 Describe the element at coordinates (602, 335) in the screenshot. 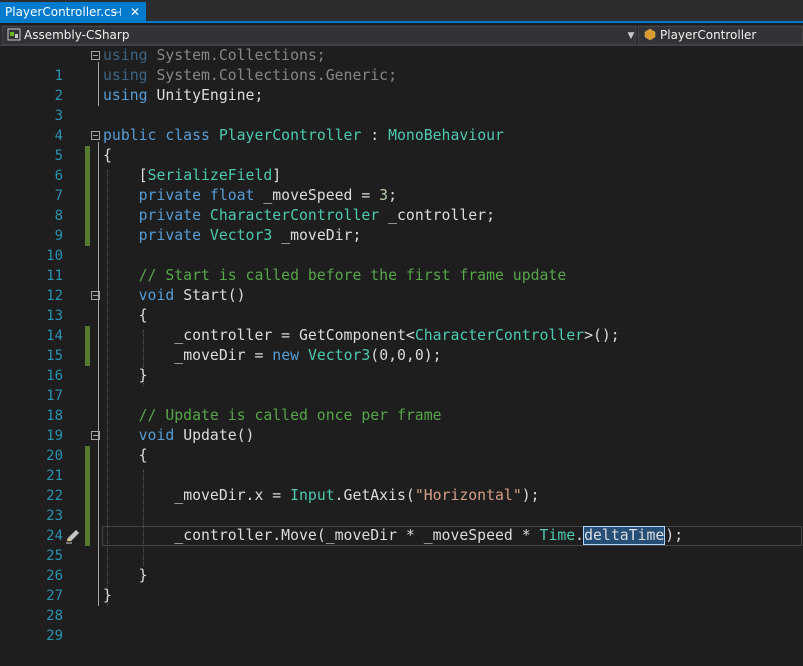

I see `code-text: >();` at that location.